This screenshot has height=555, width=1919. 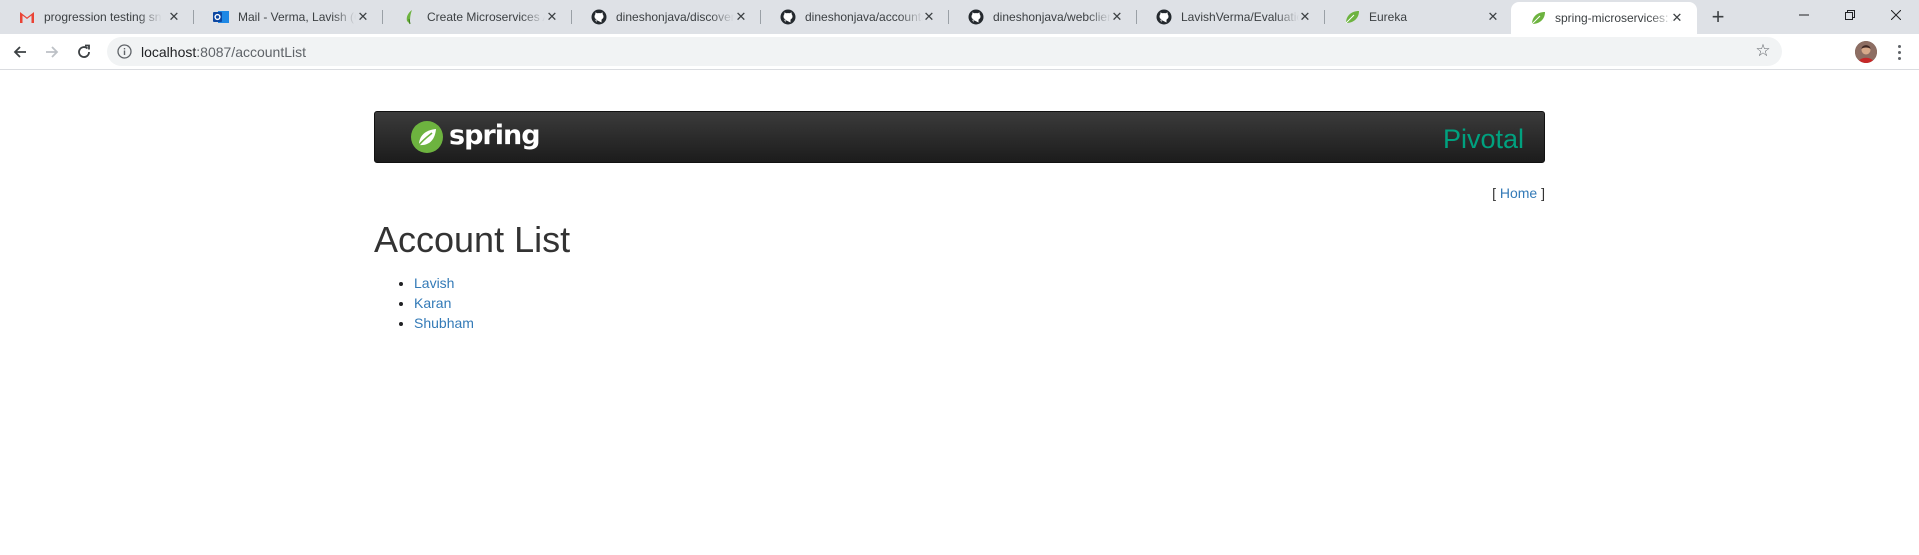 I want to click on tab-title: Mail - Verma, Lavish (C, so click(x=297, y=17).